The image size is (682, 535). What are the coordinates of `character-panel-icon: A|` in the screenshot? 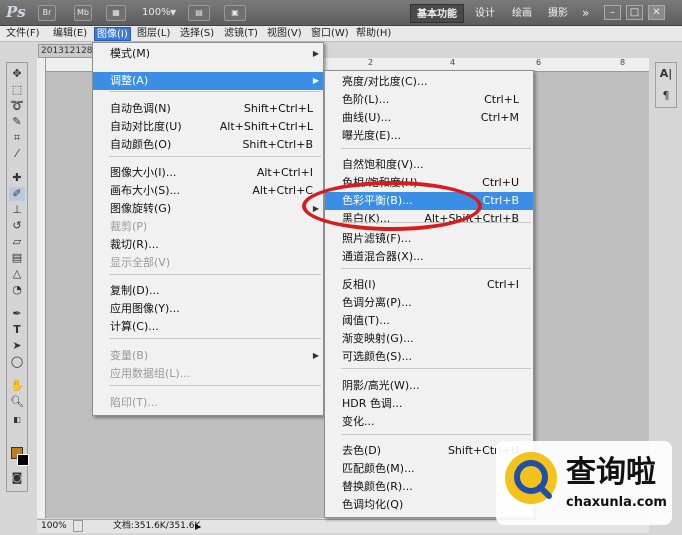 It's located at (666, 74).